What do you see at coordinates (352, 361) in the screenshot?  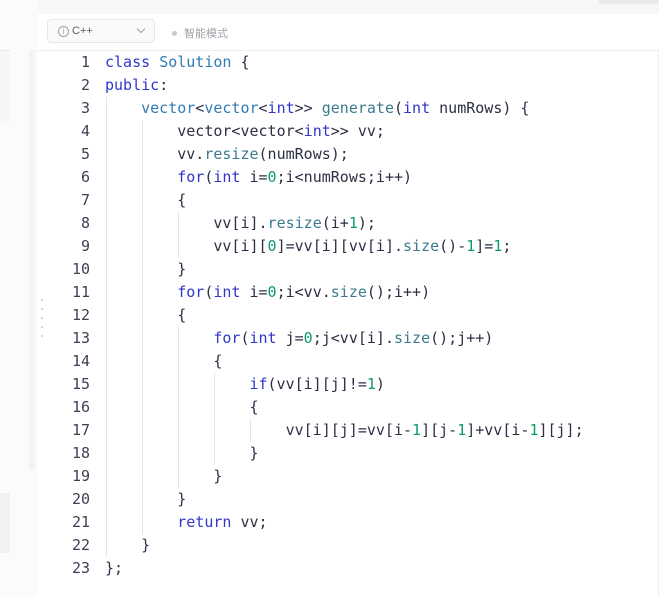 I see `code-line: 14 {` at bounding box center [352, 361].